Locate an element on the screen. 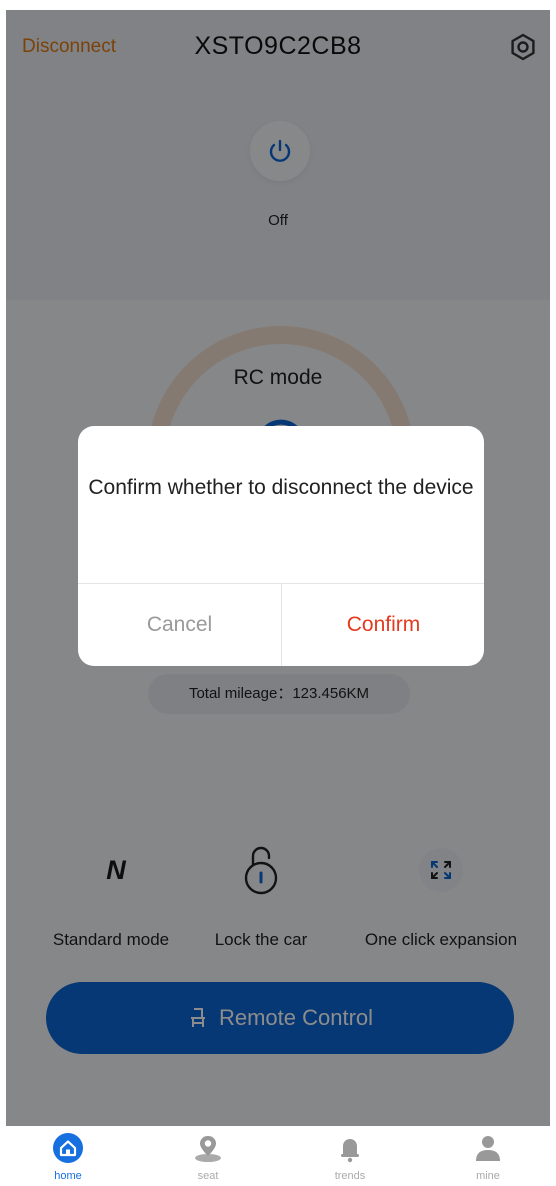  home-icon is located at coordinates (68, 1148).